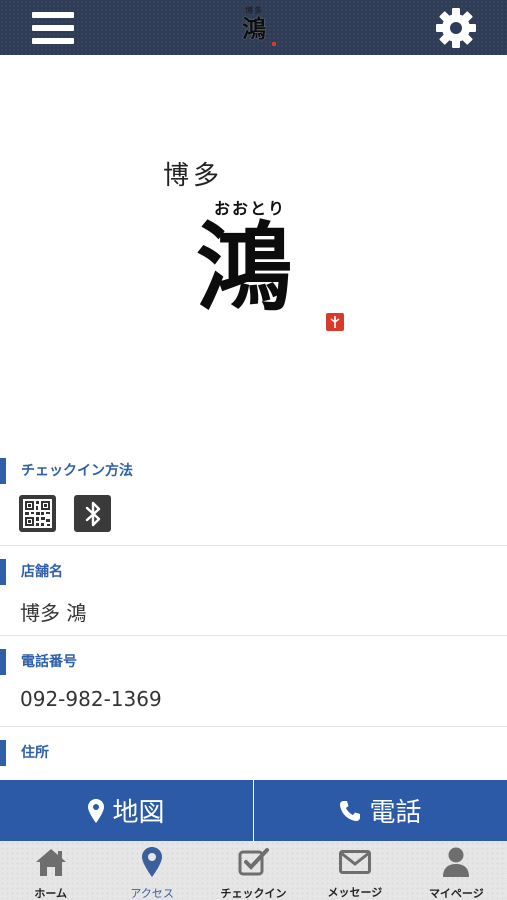 The image size is (507, 900). What do you see at coordinates (51, 893) in the screenshot?
I see `tab-home-label: ホーム` at bounding box center [51, 893].